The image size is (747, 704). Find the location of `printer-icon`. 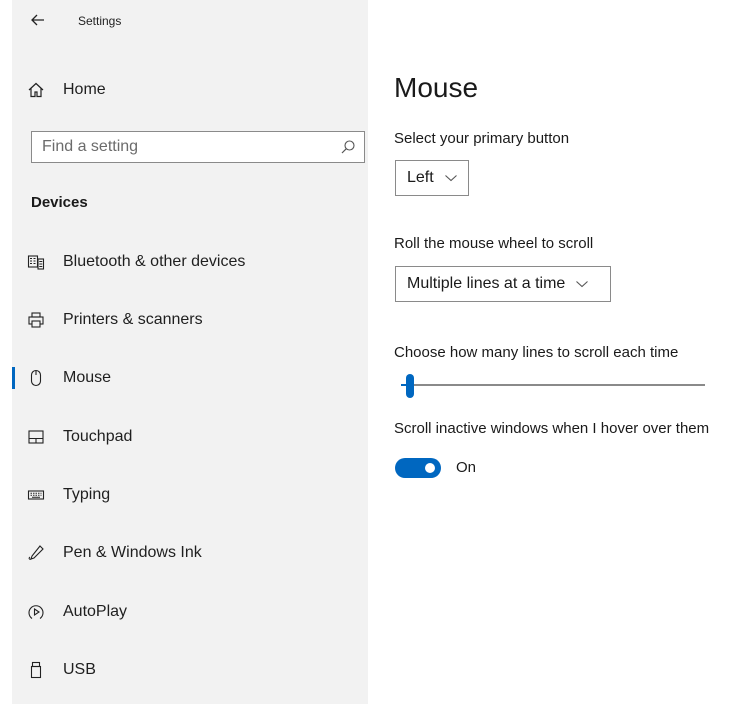

printer-icon is located at coordinates (36, 320).